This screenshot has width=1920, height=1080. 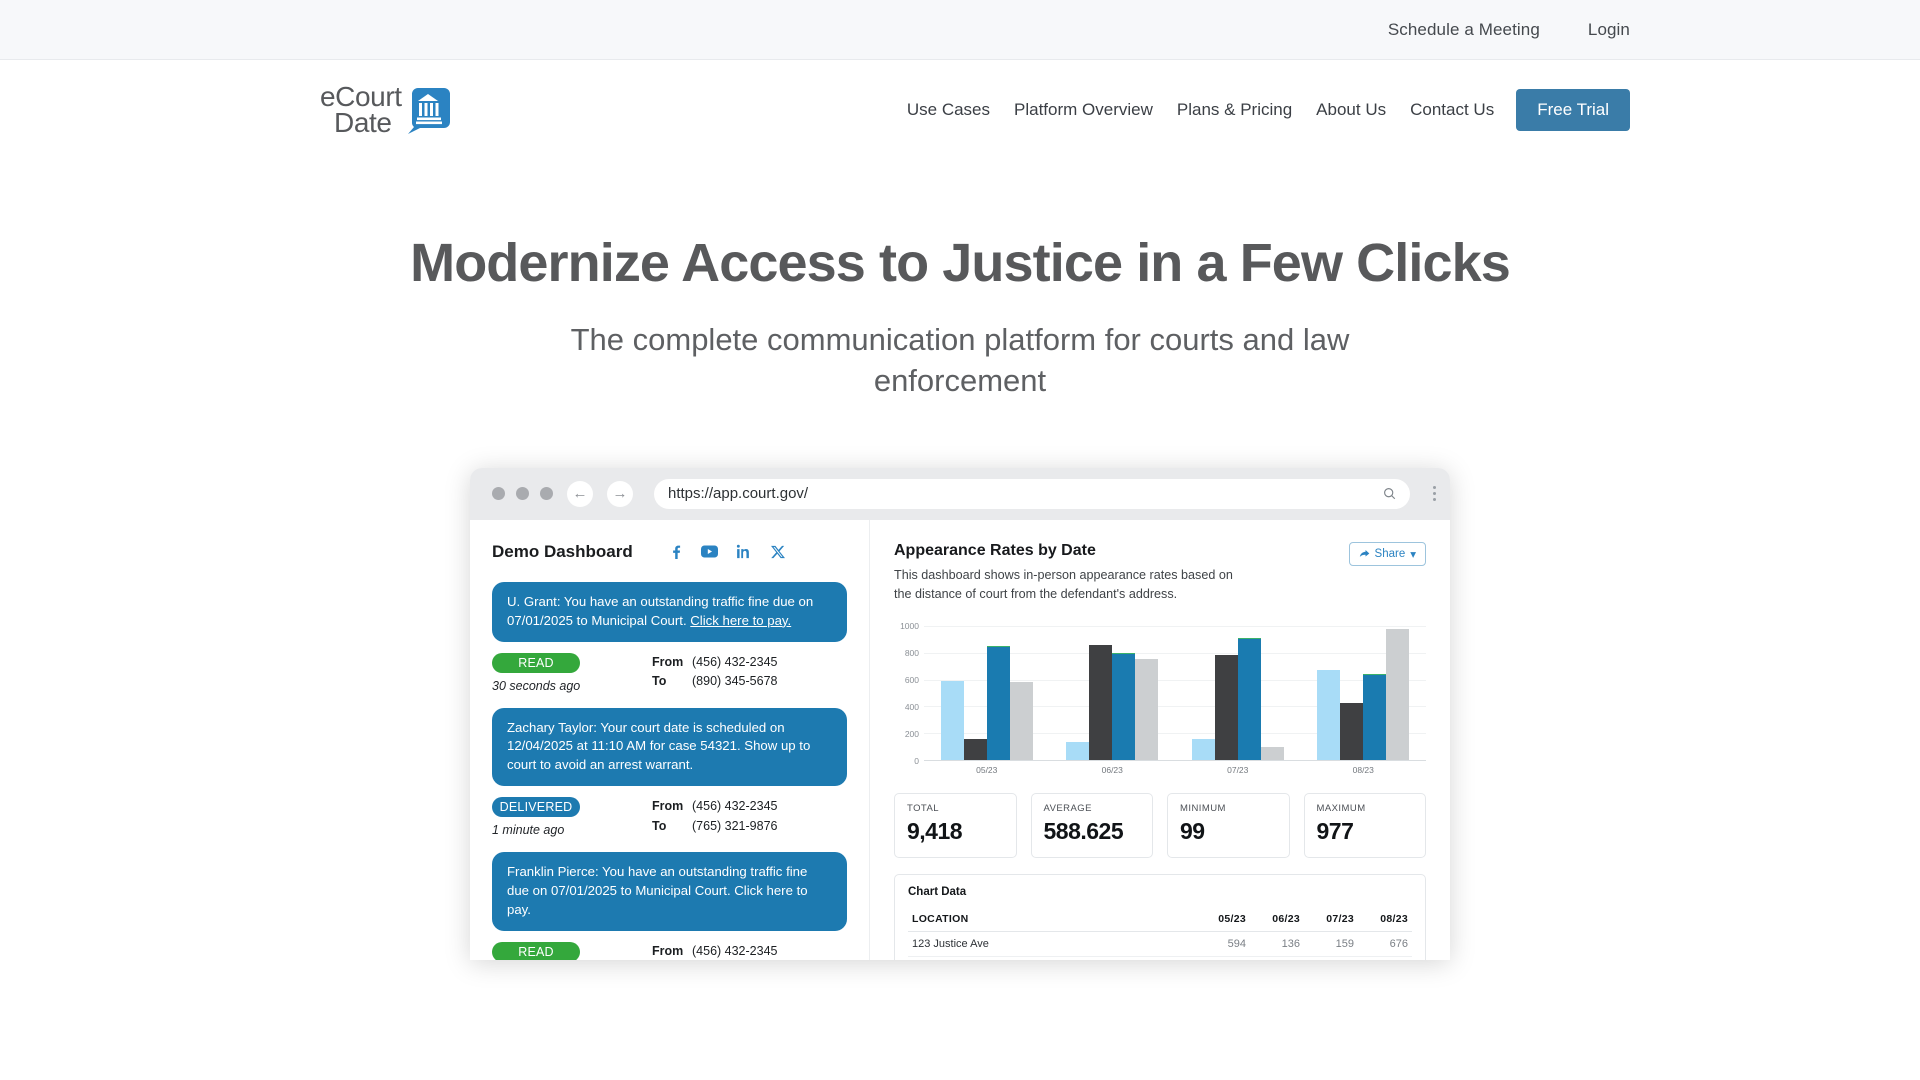 What do you see at coordinates (1331, 944) in the screenshot?
I see `cell-value: 159` at bounding box center [1331, 944].